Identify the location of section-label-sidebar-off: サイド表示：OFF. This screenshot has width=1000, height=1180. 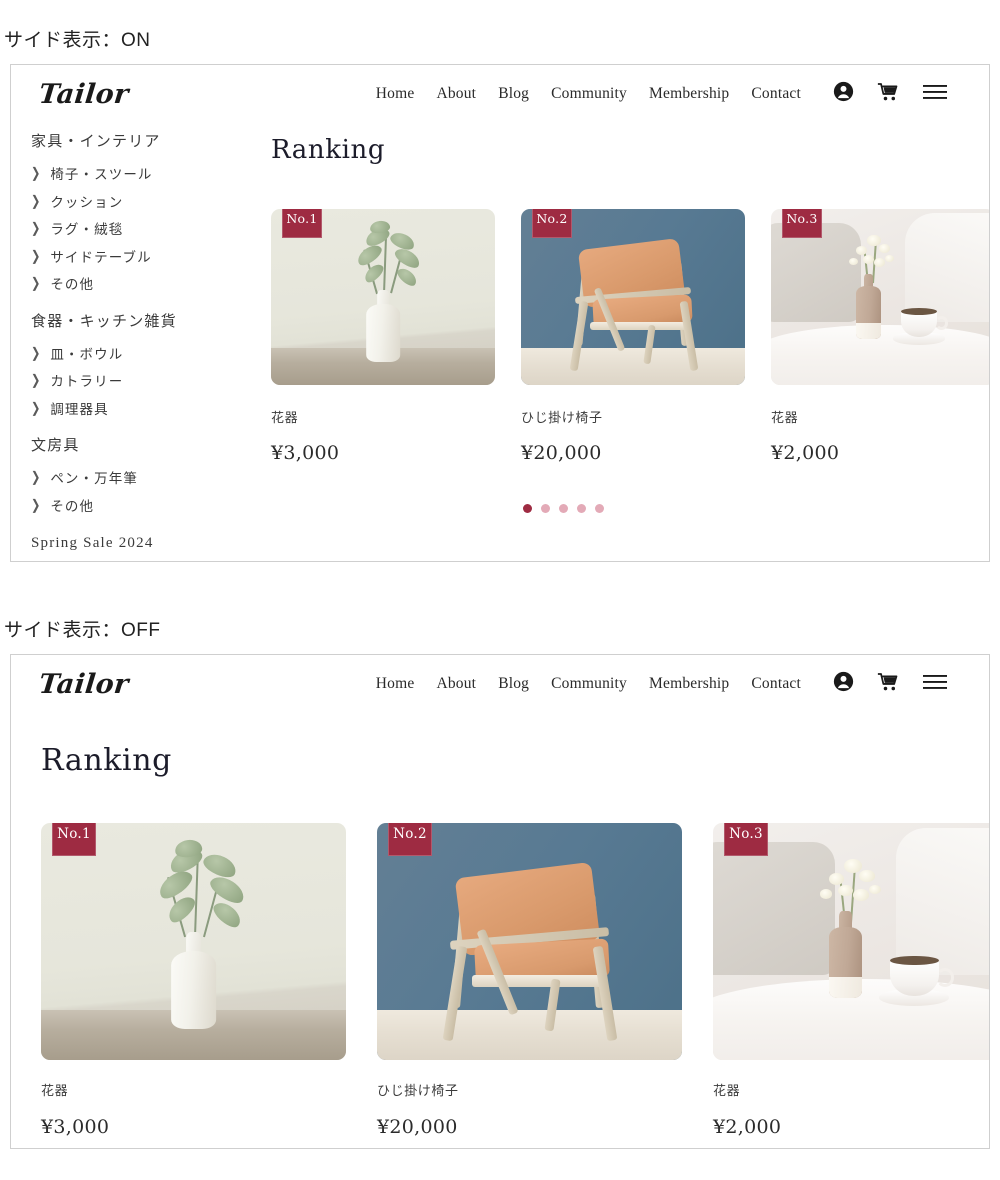
(82, 630).